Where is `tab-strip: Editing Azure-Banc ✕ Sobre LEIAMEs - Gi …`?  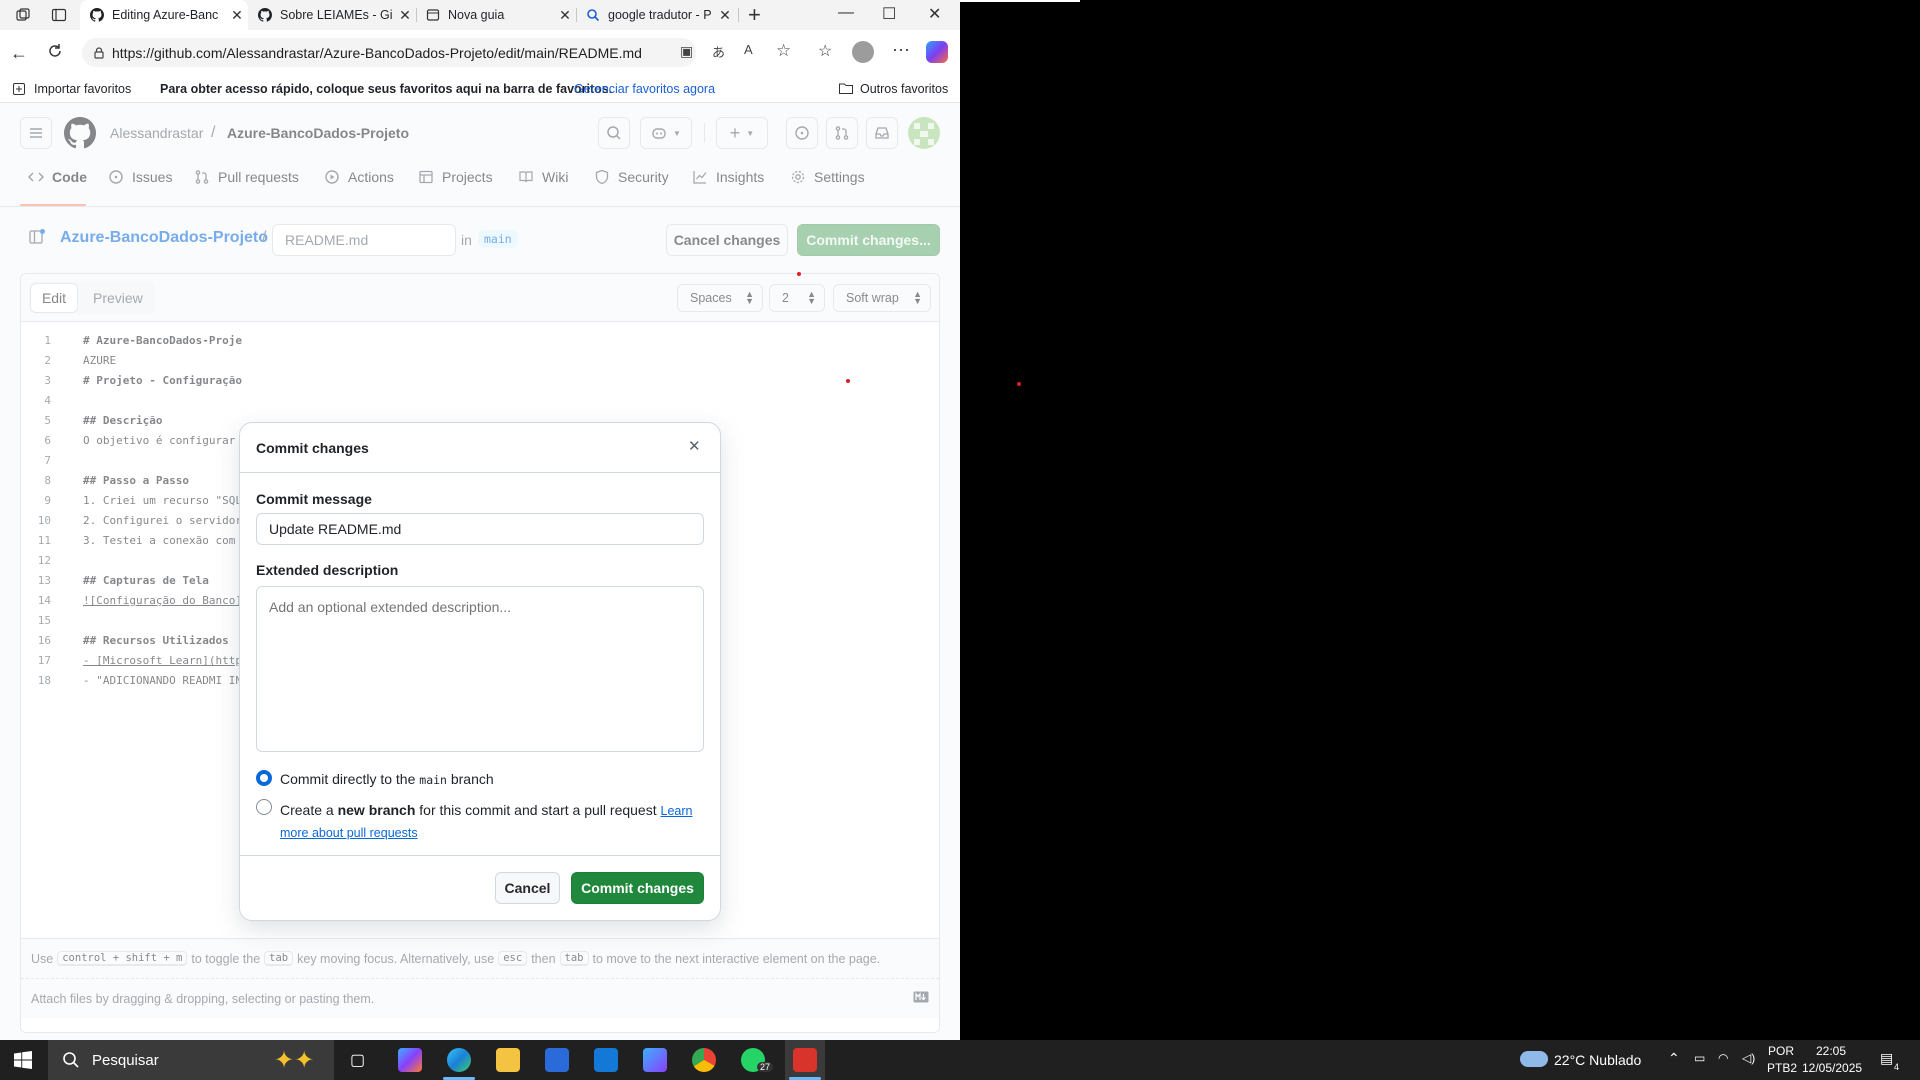
tab-strip: Editing Azure-Banc ✕ Sobre LEIAMEs - Gi … is located at coordinates (480, 15).